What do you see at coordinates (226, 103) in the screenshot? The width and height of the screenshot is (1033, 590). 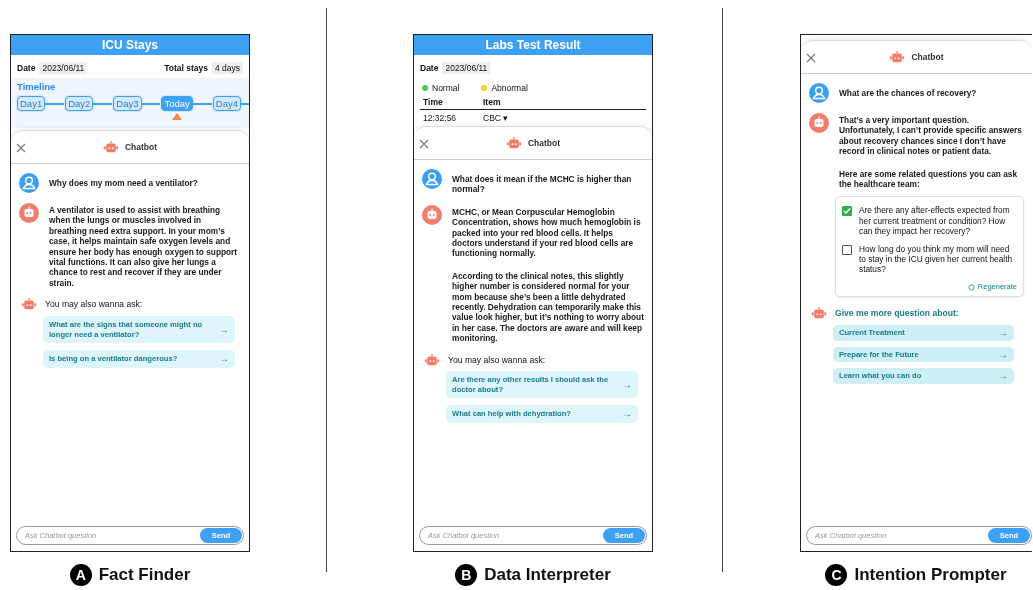 I see `day-tab: Day4` at bounding box center [226, 103].